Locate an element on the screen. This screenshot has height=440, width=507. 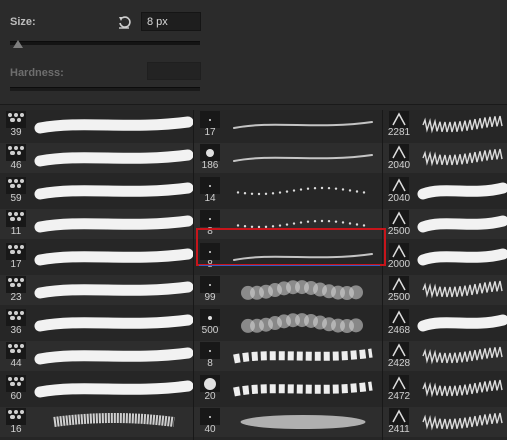
brush-preset: 2411 is located at coordinates (445, 422).